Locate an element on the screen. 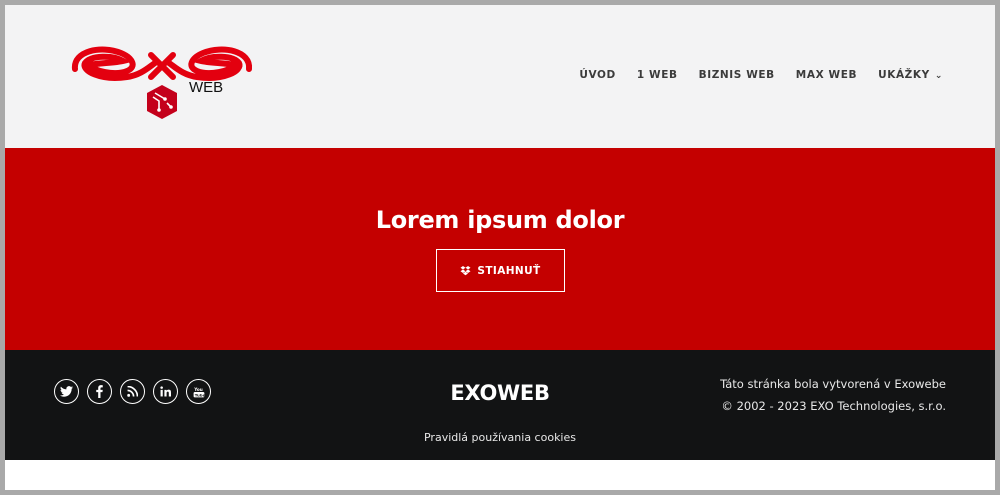 This screenshot has width=1000, height=495. nav-item-label: UKÁŽKY is located at coordinates (904, 75).